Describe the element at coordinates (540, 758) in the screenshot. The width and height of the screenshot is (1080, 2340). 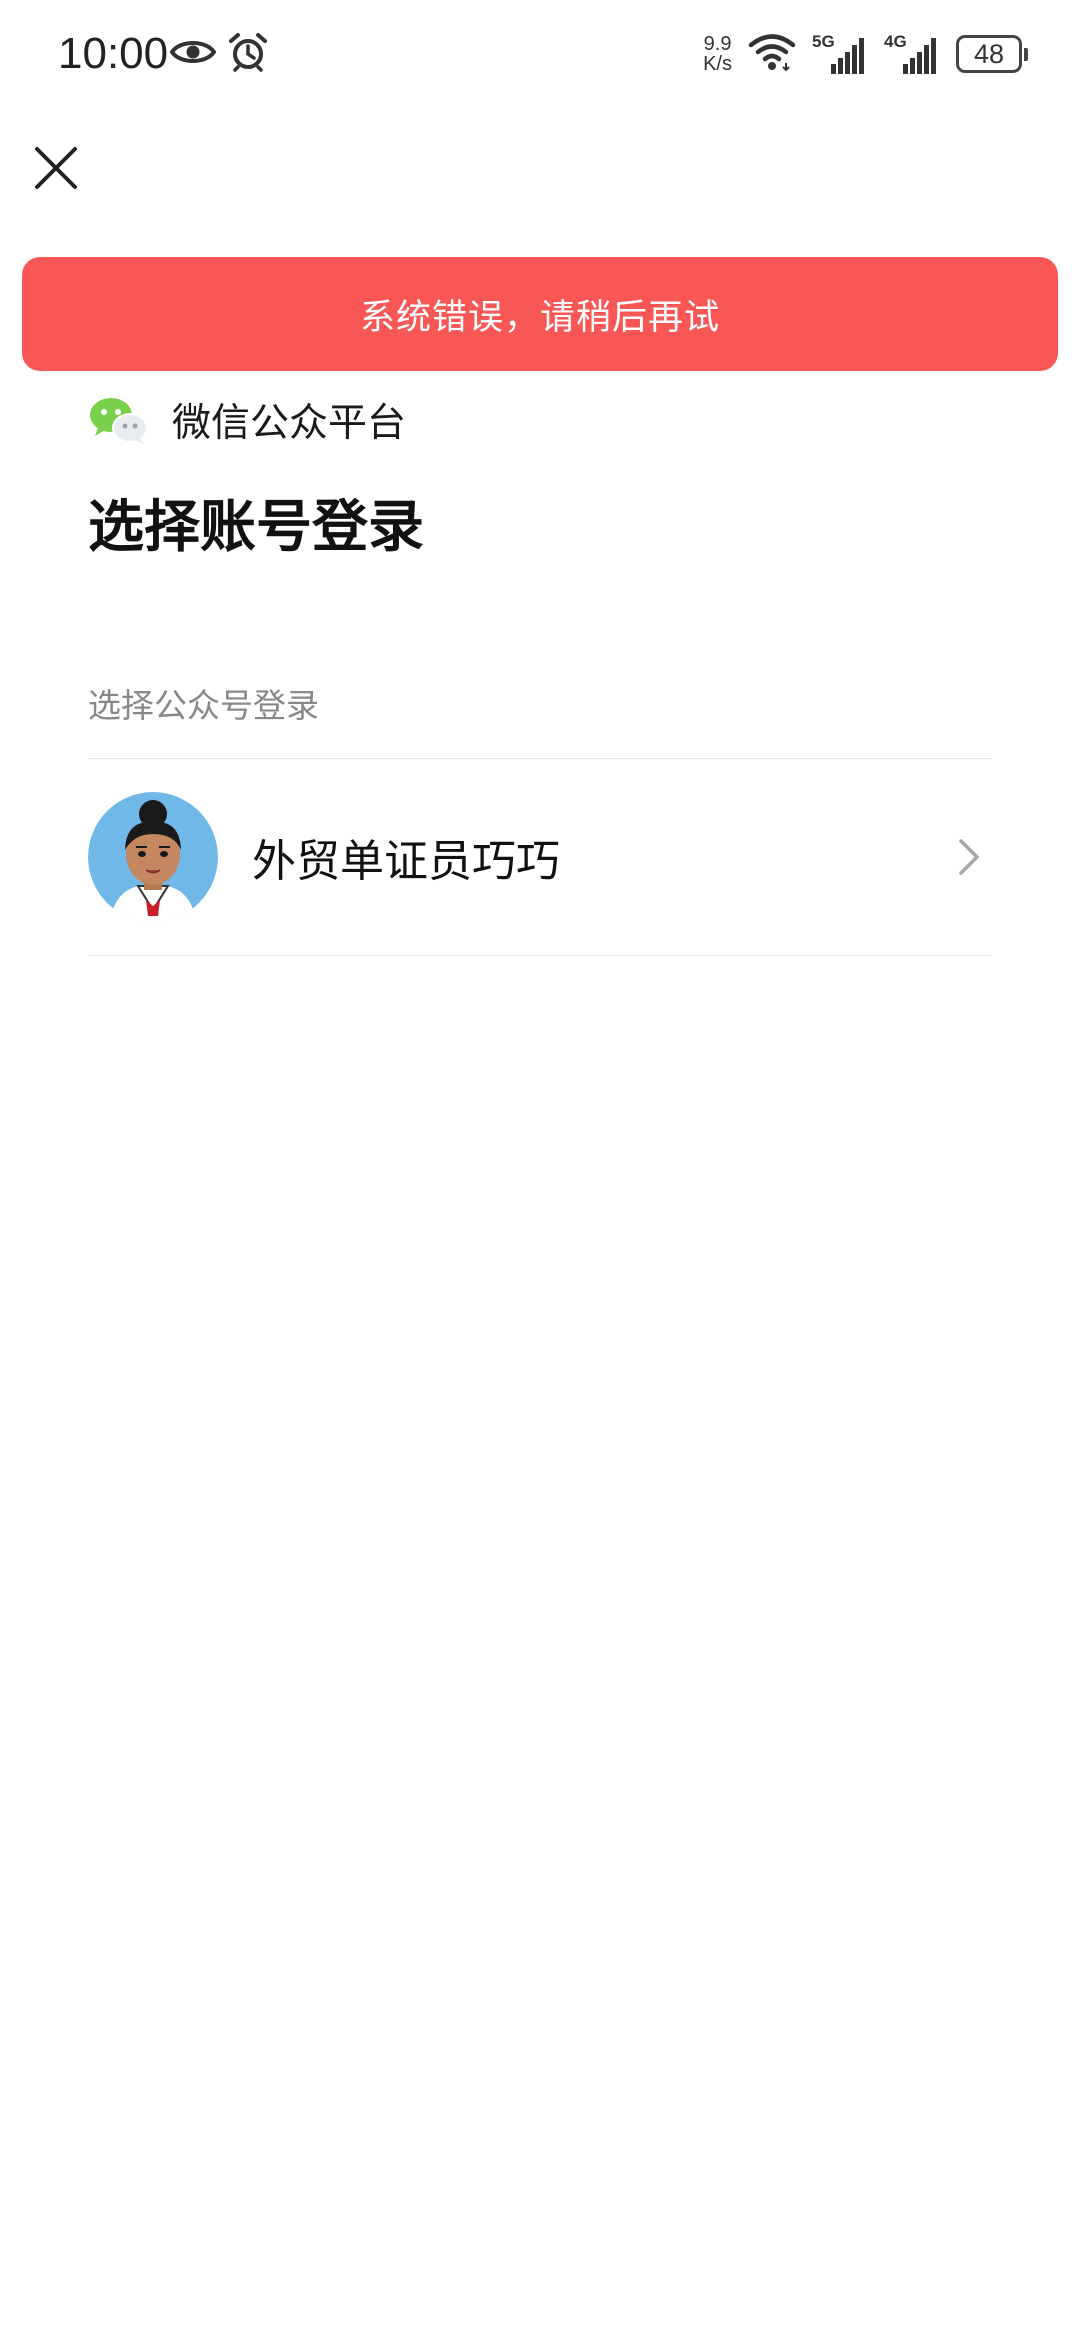
I see `divider-top` at that location.